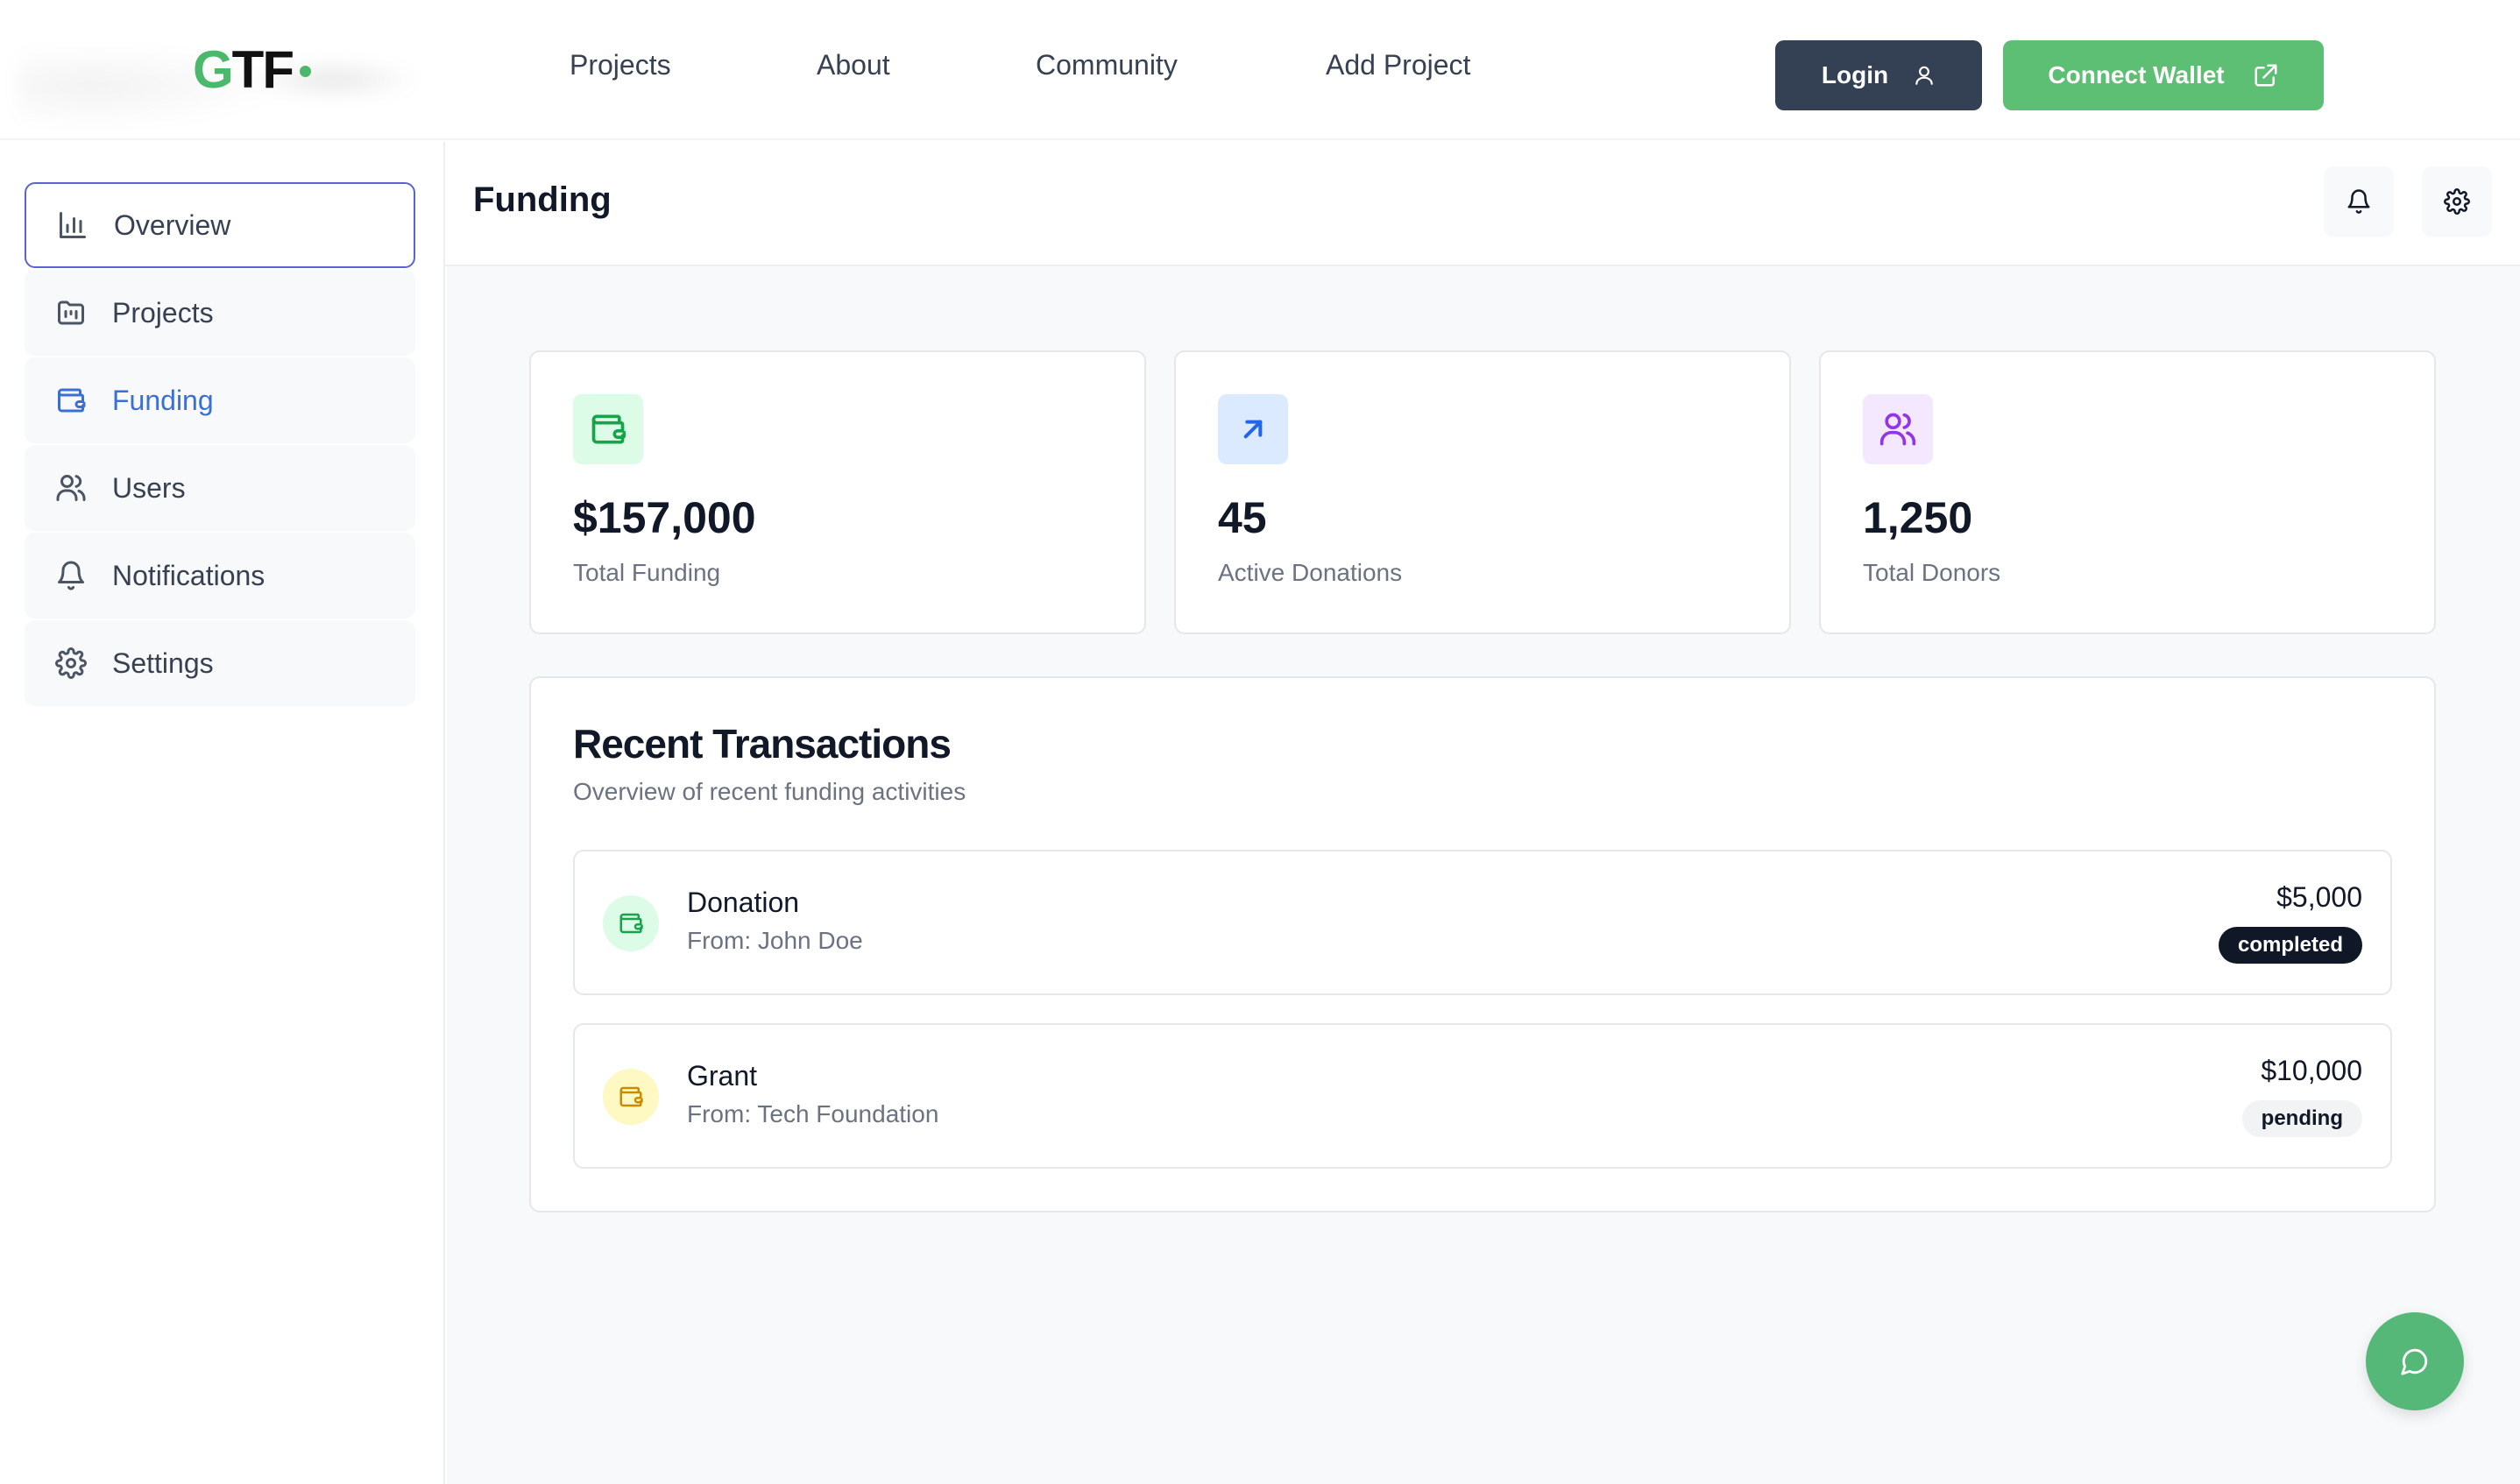 The width and height of the screenshot is (2520, 1484). I want to click on stat-label: Total Funding, so click(647, 573).